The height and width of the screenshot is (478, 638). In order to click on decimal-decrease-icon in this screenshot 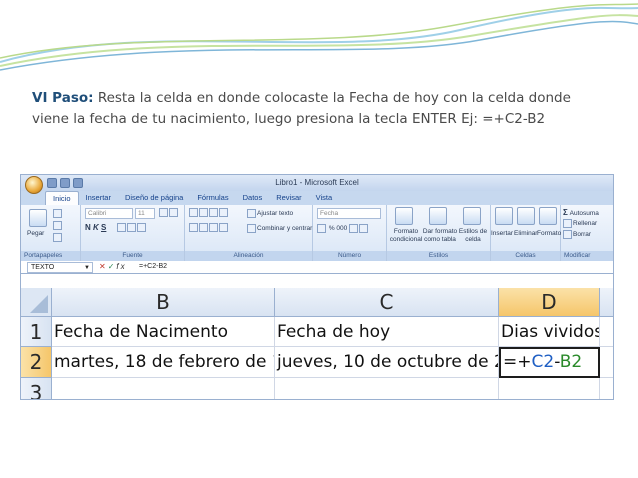, I will do `click(364, 228)`.